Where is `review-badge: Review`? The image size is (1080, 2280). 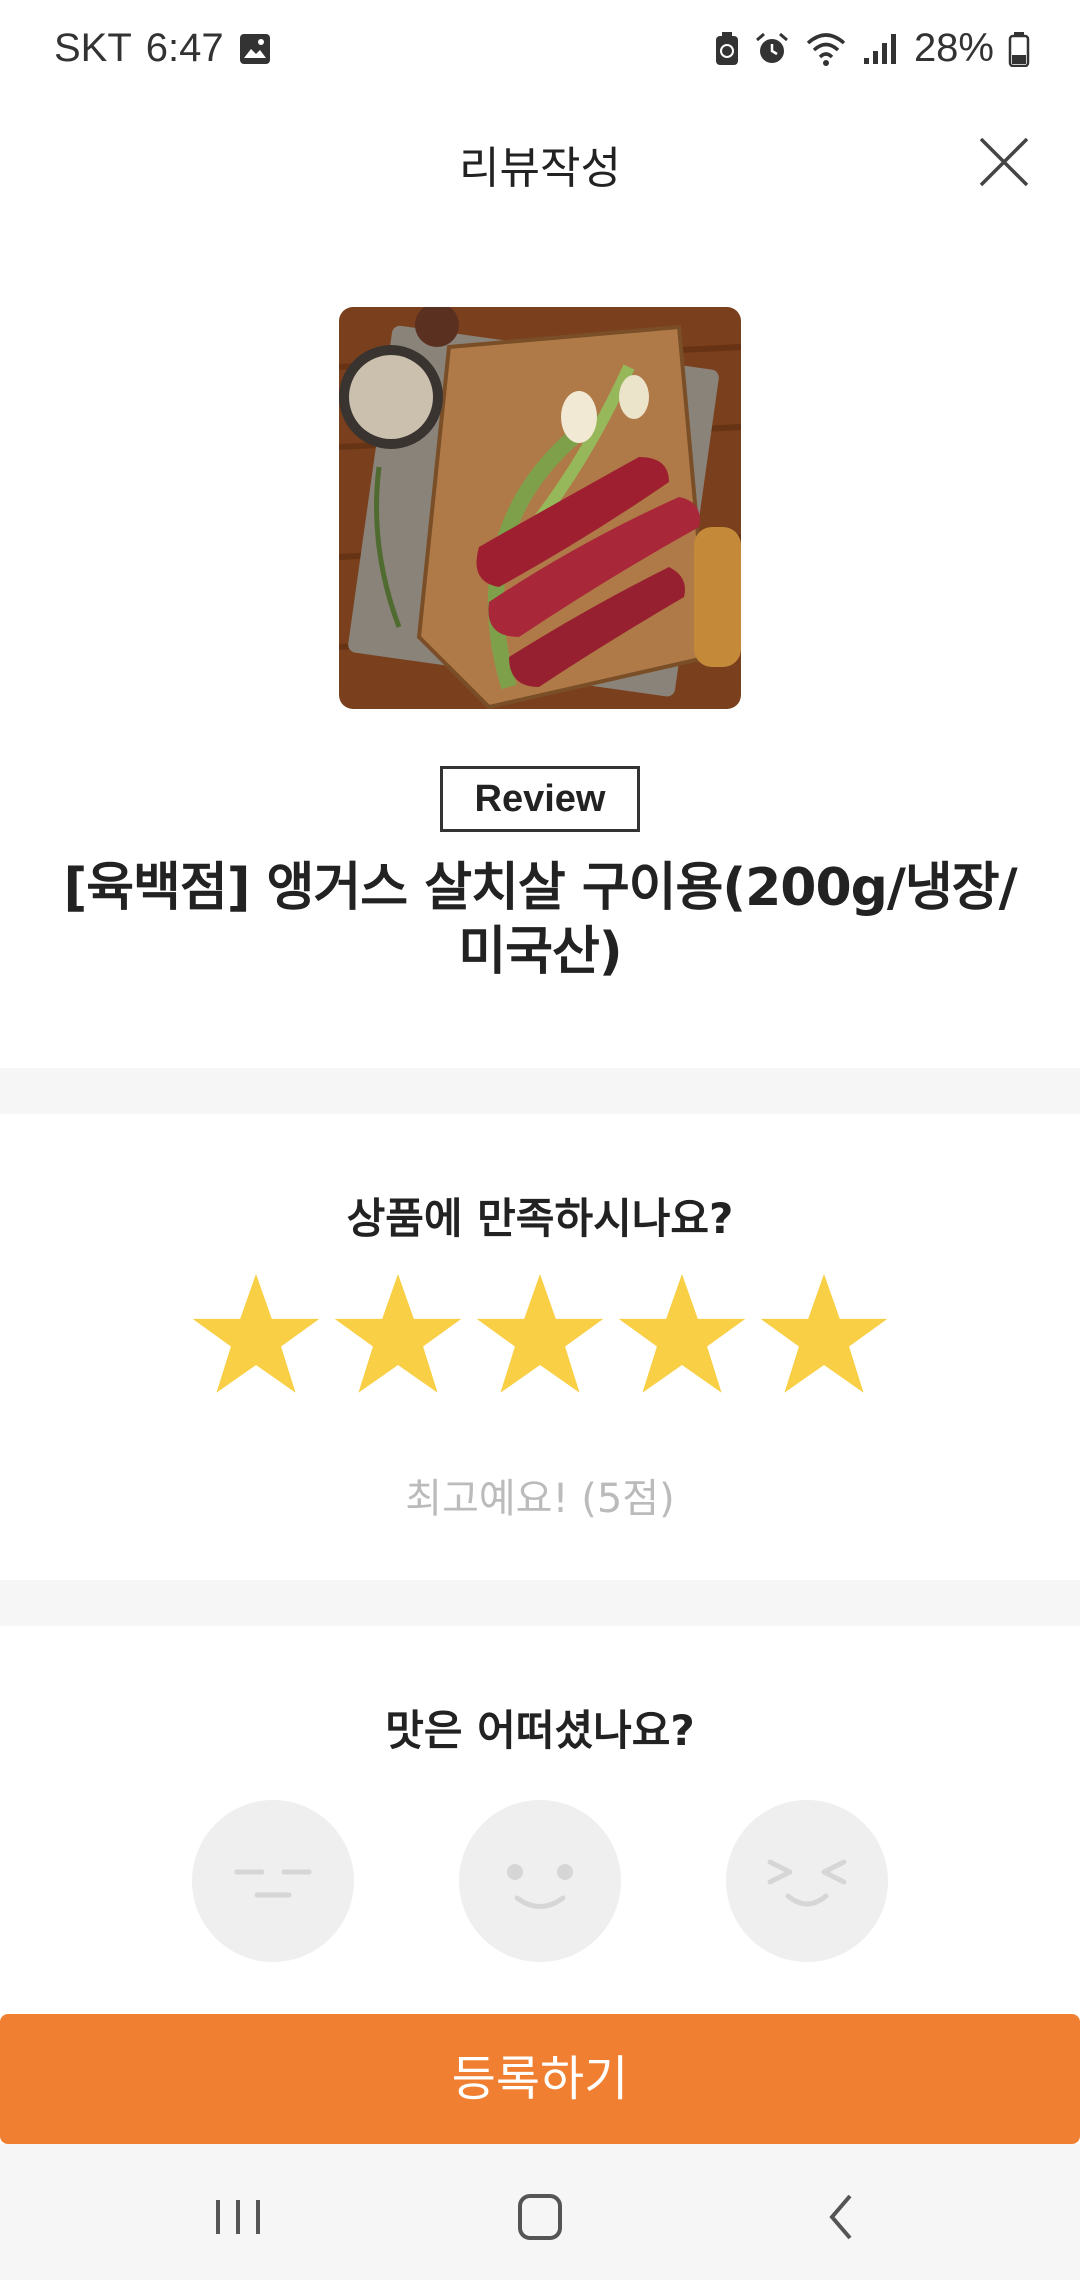
review-badge: Review is located at coordinates (540, 799).